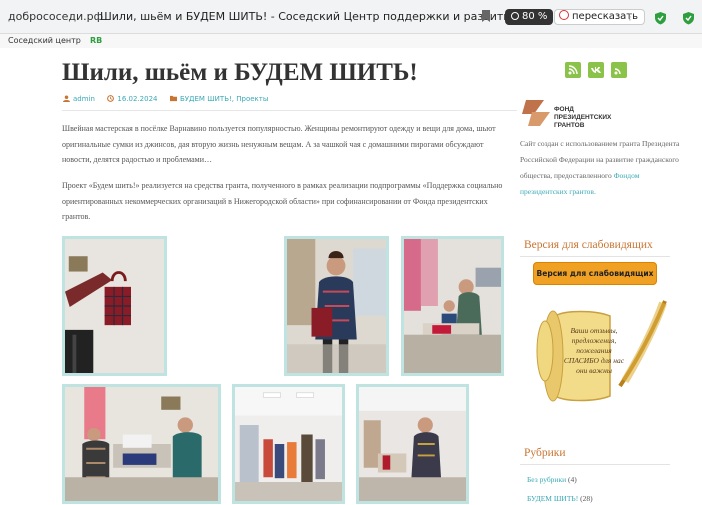 The image size is (702, 505). I want to click on clock-icon, so click(111, 98).